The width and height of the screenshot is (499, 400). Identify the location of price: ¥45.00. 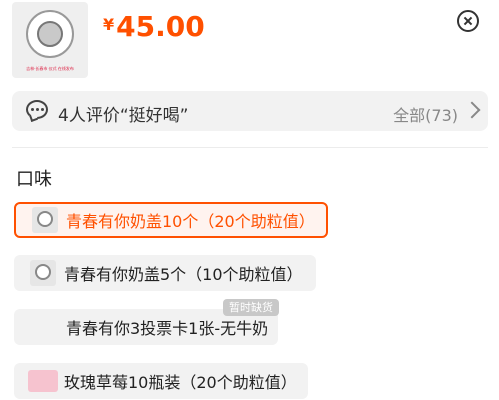
(154, 26).